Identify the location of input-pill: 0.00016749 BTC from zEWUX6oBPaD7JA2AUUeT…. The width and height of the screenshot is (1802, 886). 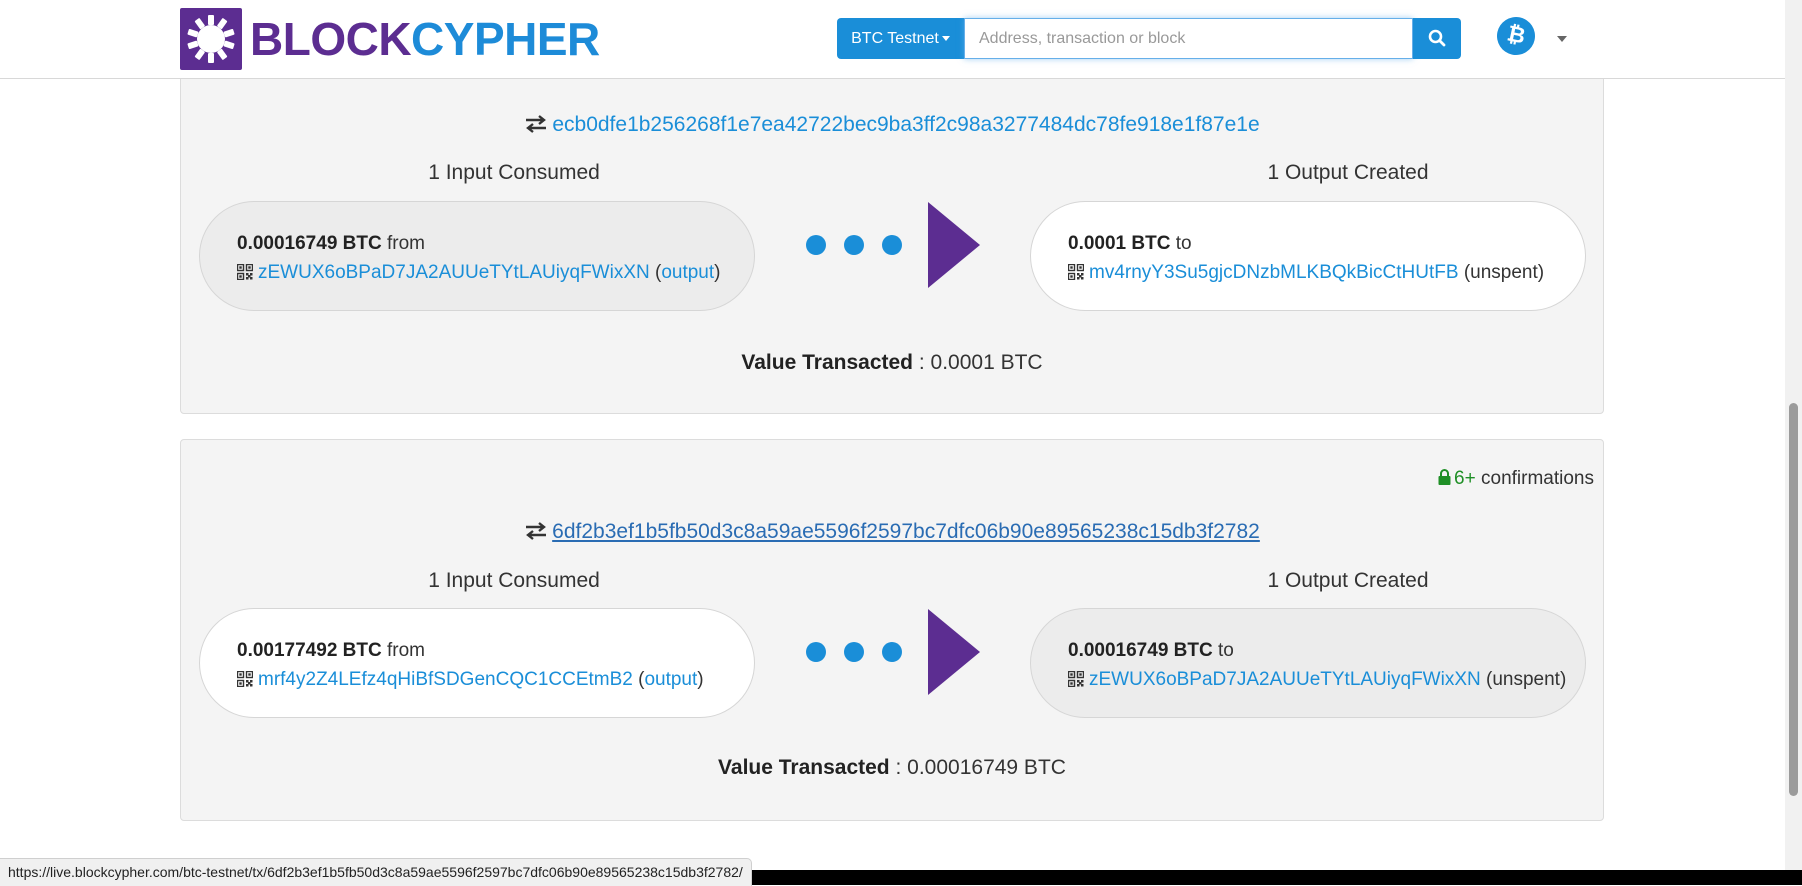
(477, 256).